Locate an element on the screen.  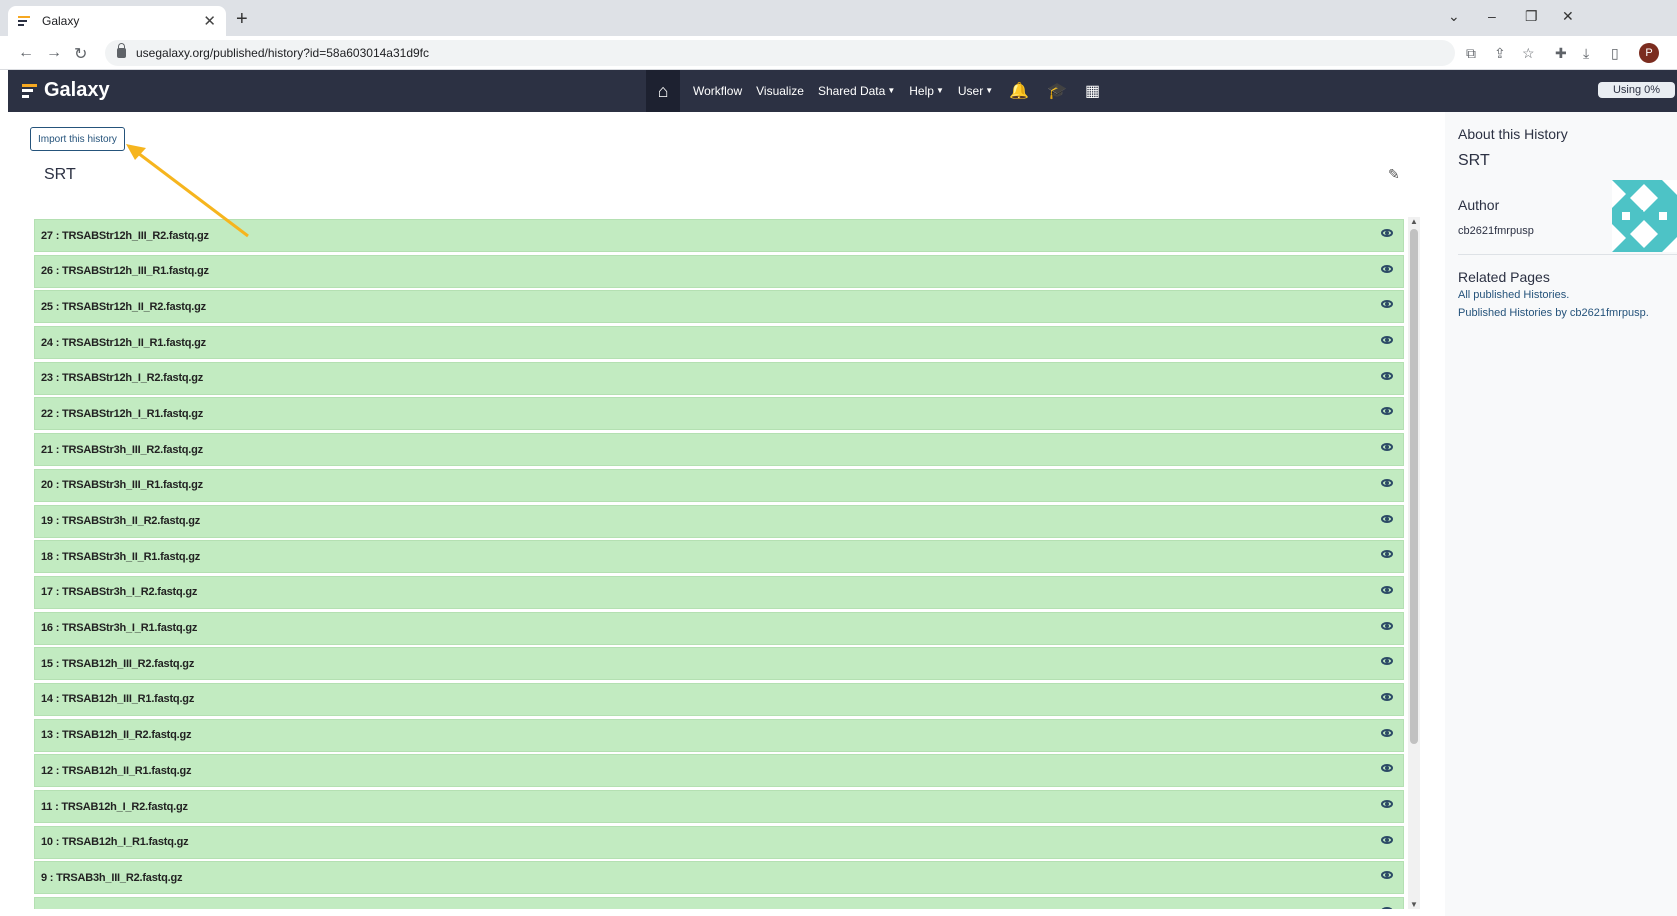
scrollbar-thumb is located at coordinates (1414, 486).